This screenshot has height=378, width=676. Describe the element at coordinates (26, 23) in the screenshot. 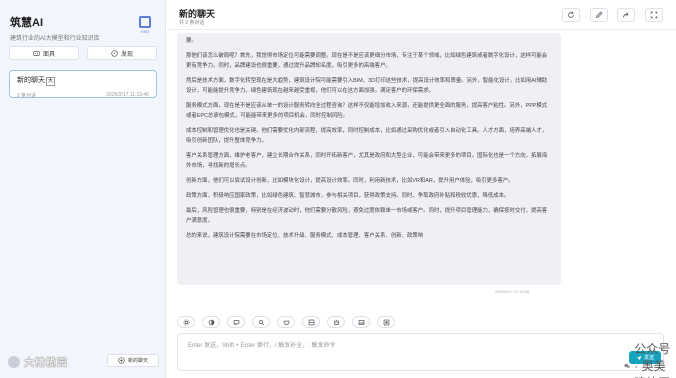

I see `app-name: 筑慧AI` at that location.